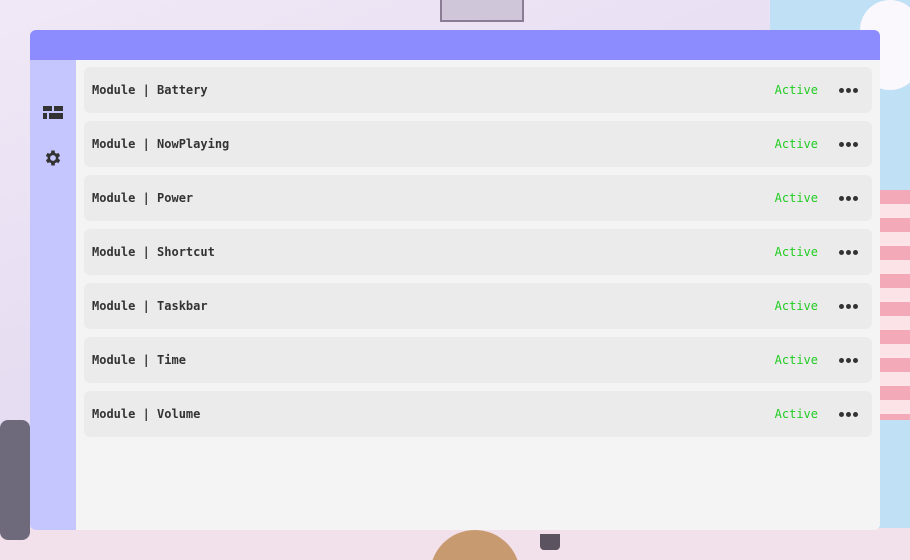 The image size is (910, 560). Describe the element at coordinates (478, 414) in the screenshot. I see `module-row: Module | Volume Active` at that location.